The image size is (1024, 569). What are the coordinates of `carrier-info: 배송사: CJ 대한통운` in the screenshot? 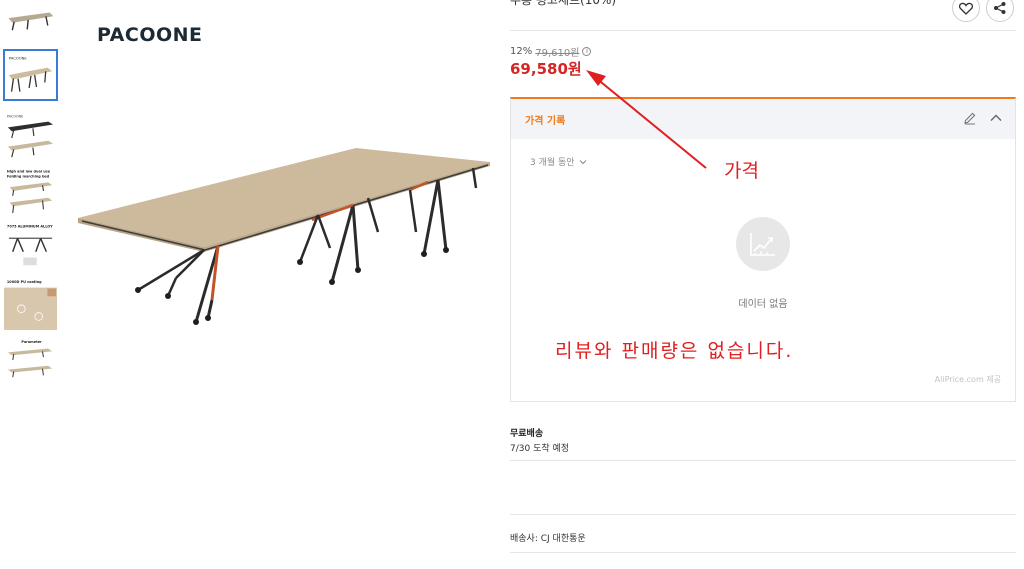 It's located at (548, 539).